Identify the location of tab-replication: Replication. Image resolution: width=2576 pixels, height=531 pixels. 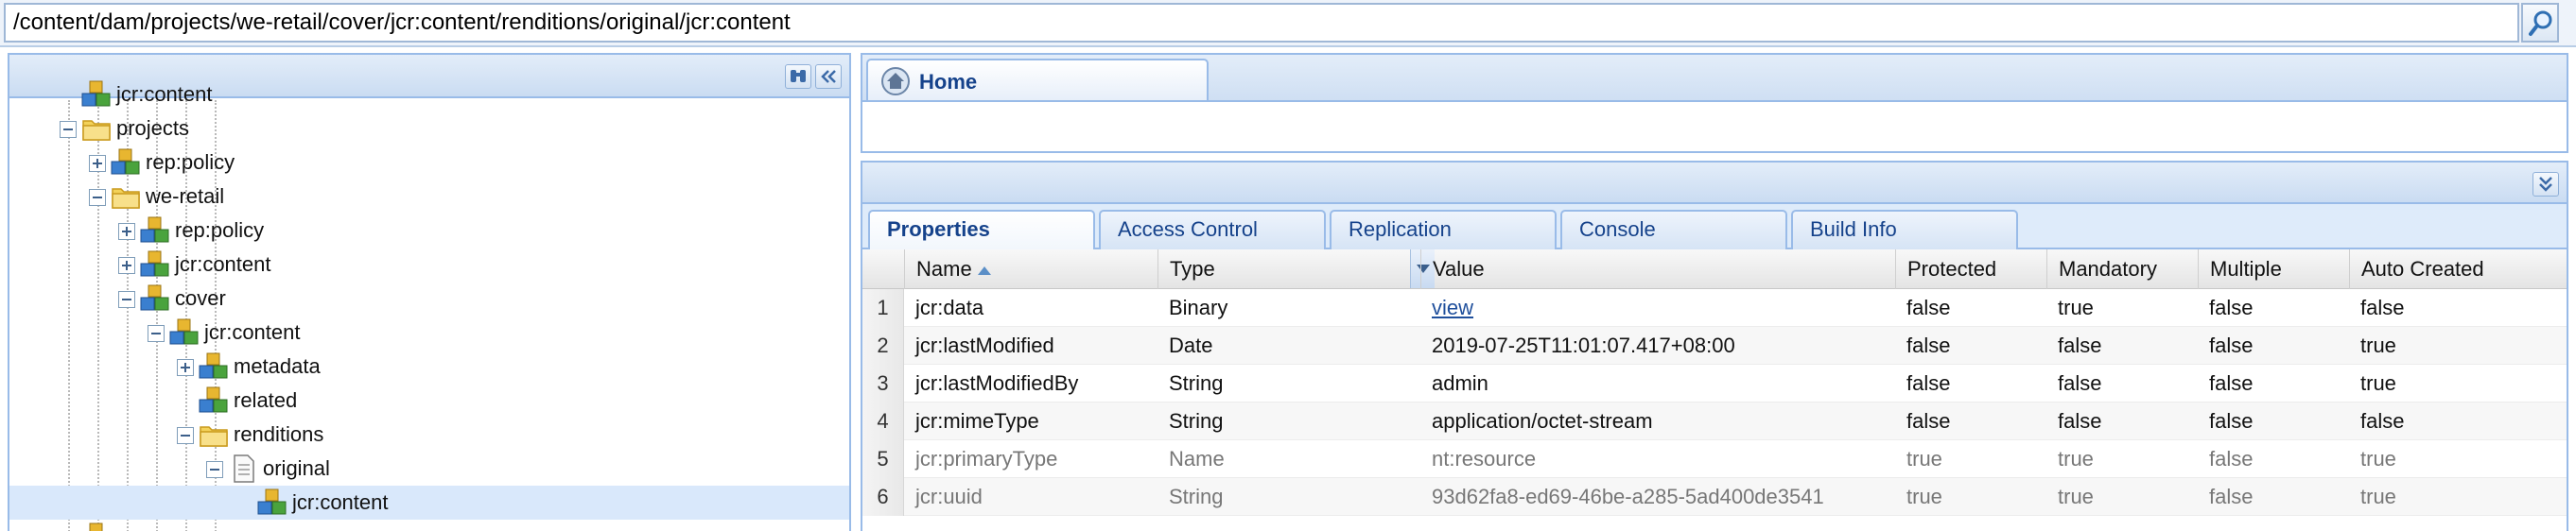
(1443, 229).